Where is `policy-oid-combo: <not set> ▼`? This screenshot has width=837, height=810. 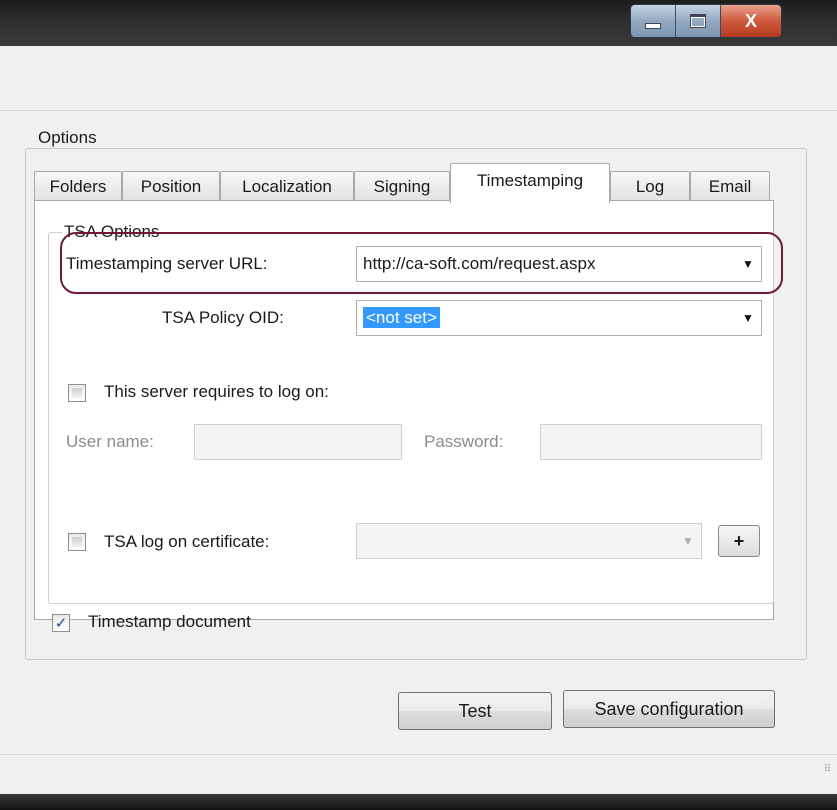
policy-oid-combo: <not set> ▼ is located at coordinates (559, 318).